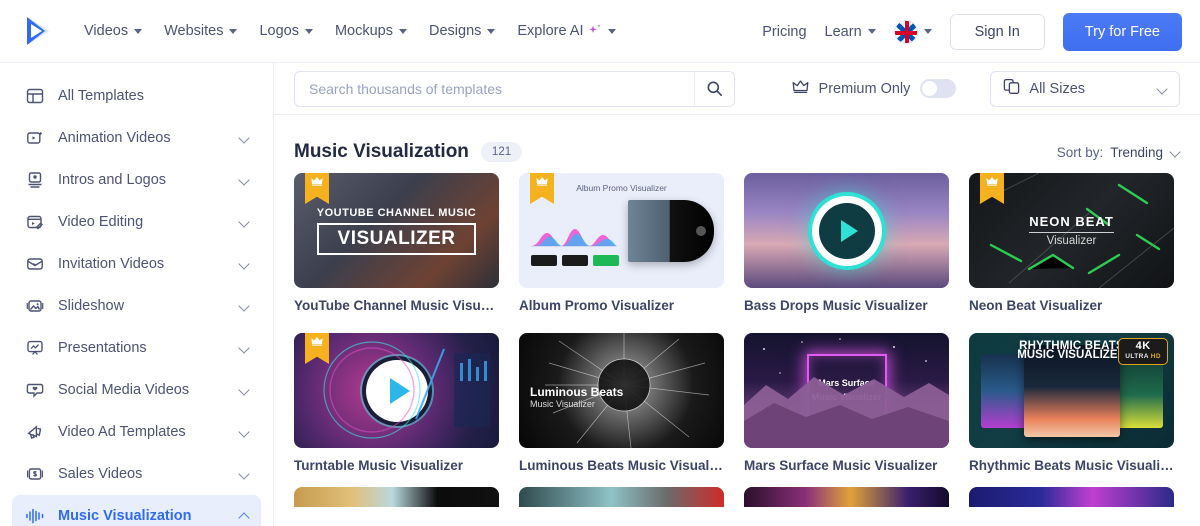  Describe the element at coordinates (938, 88) in the screenshot. I see `premium-only-toggle` at that location.